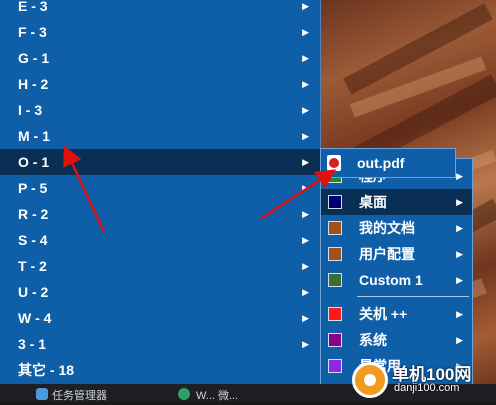  What do you see at coordinates (373, 202) in the screenshot?
I see `submenu-item-label: 桌面` at bounding box center [373, 202].